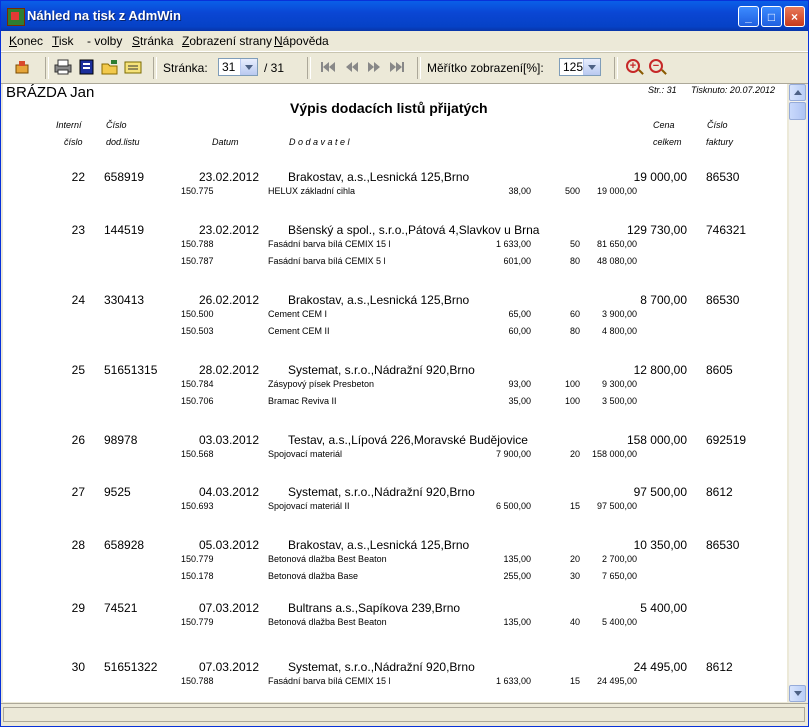 This screenshot has width=809, height=727. Describe the element at coordinates (619, 401) in the screenshot. I see `item-sum: 3 500,00` at that location.